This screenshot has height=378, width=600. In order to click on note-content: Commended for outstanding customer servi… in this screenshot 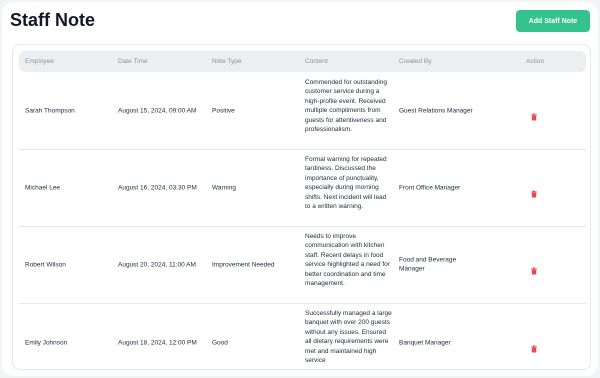, I will do `click(346, 106)`.